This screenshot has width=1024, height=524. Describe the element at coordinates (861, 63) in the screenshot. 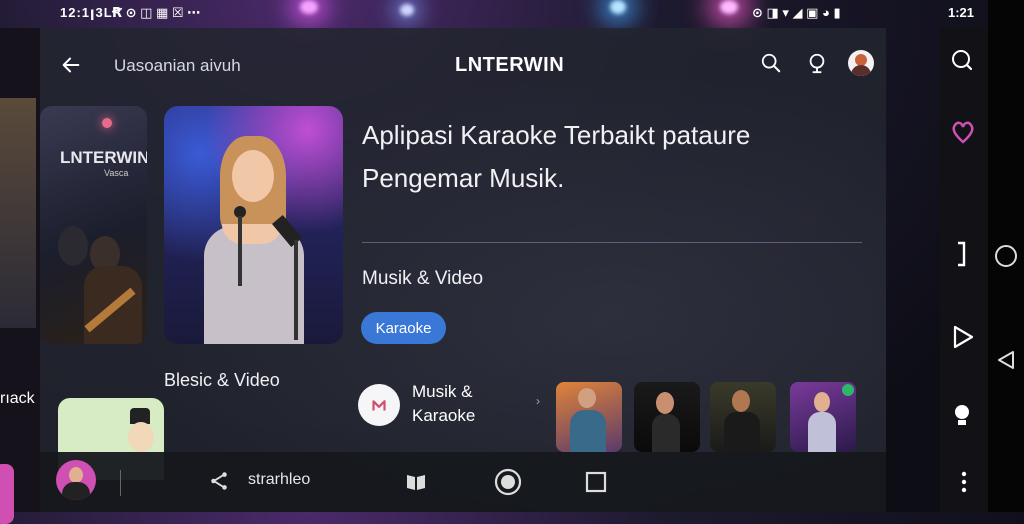

I see `avatar` at that location.